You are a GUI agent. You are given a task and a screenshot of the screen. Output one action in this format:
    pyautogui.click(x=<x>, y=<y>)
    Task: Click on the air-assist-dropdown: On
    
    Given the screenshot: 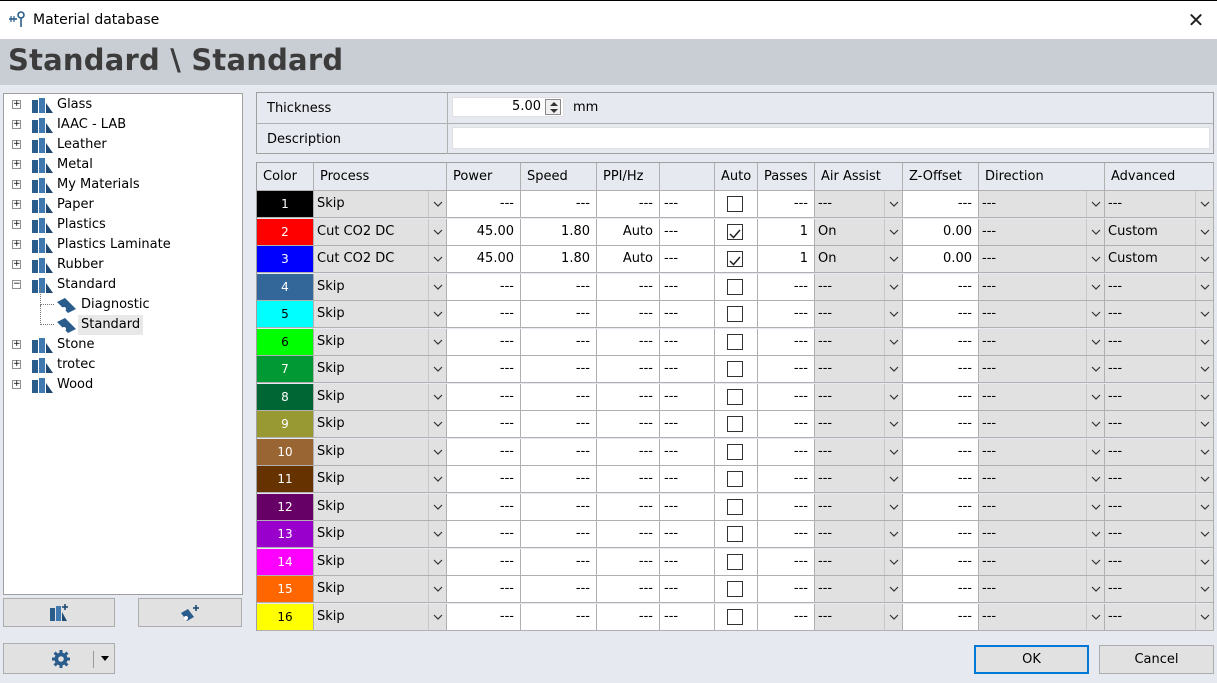 What is the action you would take?
    pyautogui.click(x=859, y=232)
    